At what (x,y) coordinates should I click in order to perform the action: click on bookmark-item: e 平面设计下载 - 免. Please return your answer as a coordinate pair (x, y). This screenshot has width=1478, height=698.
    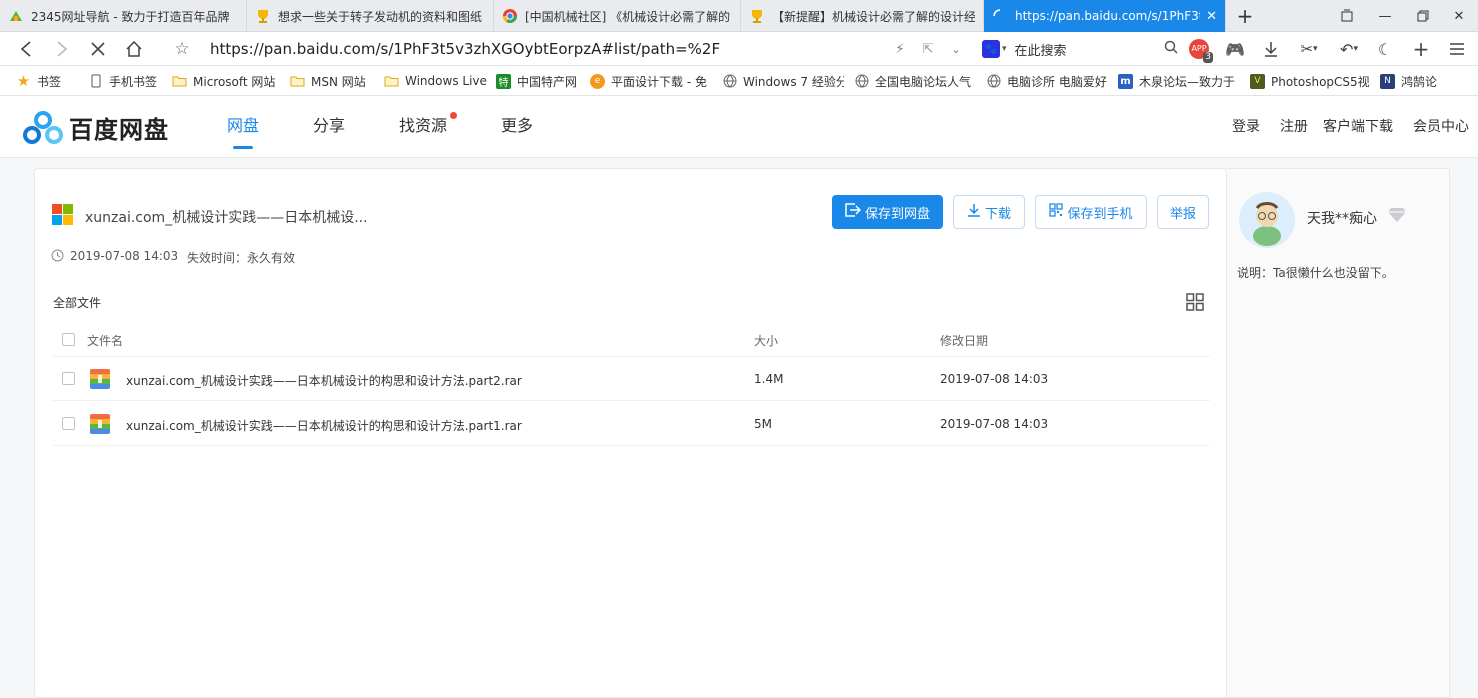
    Looking at the image, I should click on (651, 81).